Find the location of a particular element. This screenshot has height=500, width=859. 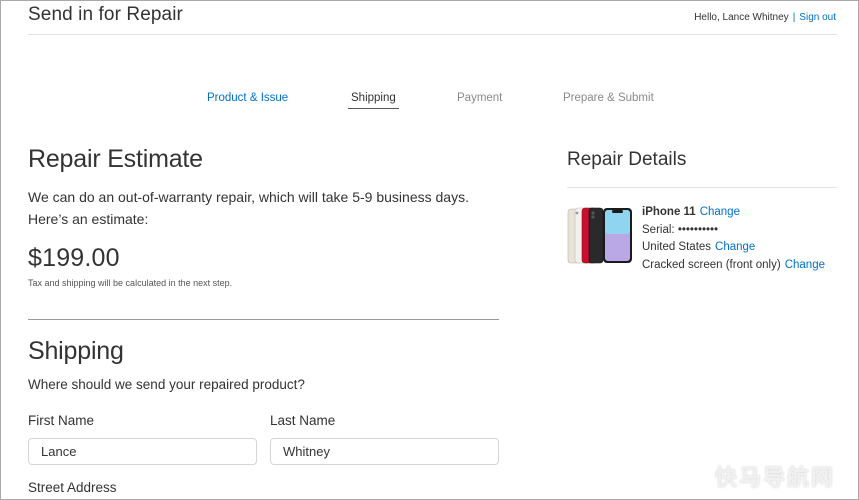

header-divider is located at coordinates (432, 34).